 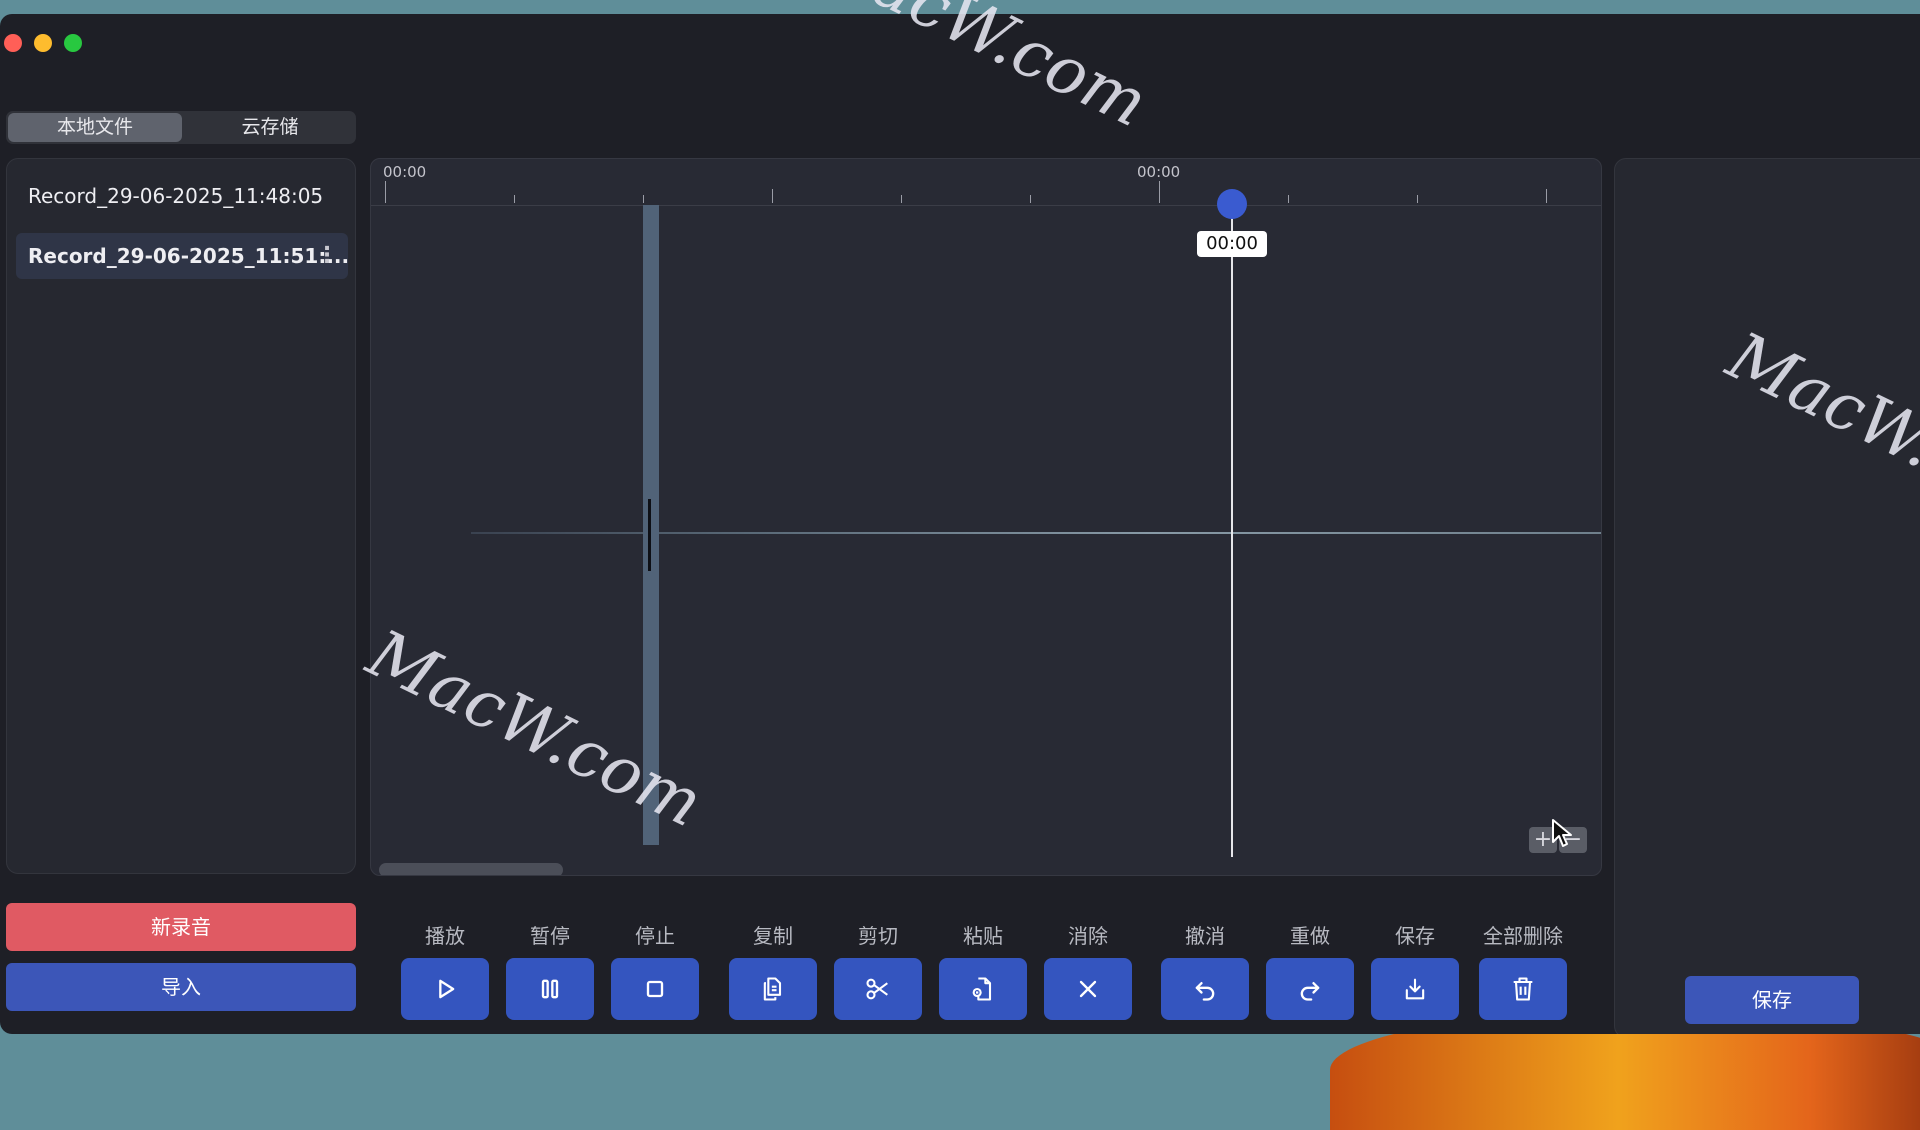 I want to click on copy-button, so click(x=773, y=989).